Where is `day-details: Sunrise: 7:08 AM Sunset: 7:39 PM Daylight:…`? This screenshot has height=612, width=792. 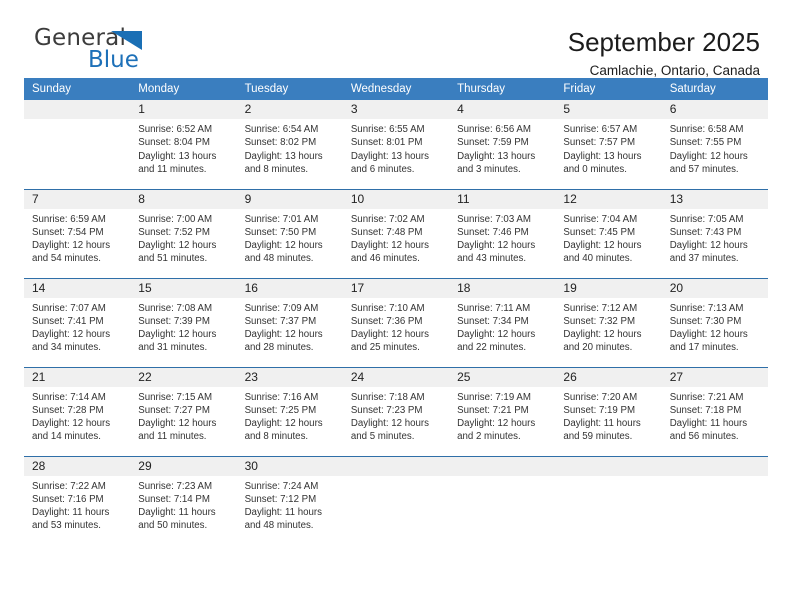 day-details: Sunrise: 7:08 AM Sunset: 7:39 PM Daylight:… is located at coordinates (183, 326).